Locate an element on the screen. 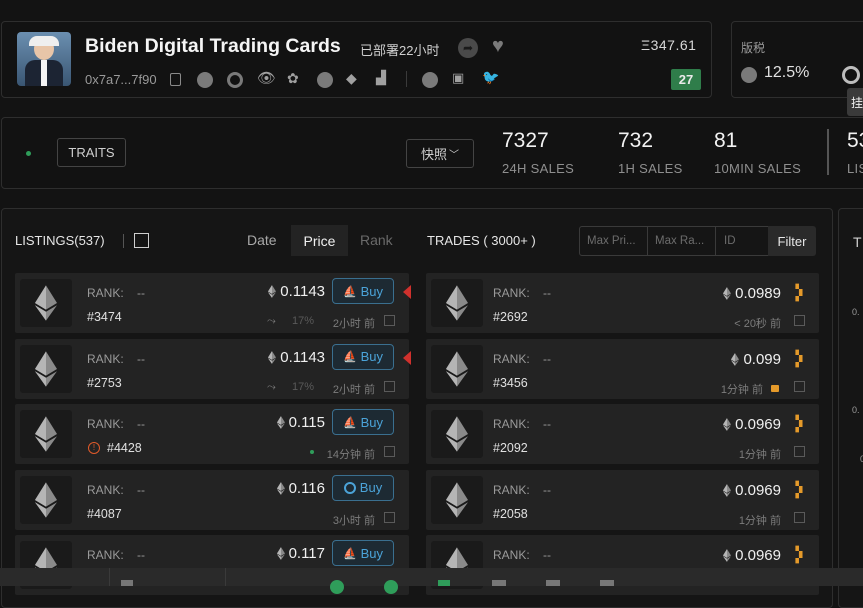  heart-icon: ♥ is located at coordinates (498, 46).